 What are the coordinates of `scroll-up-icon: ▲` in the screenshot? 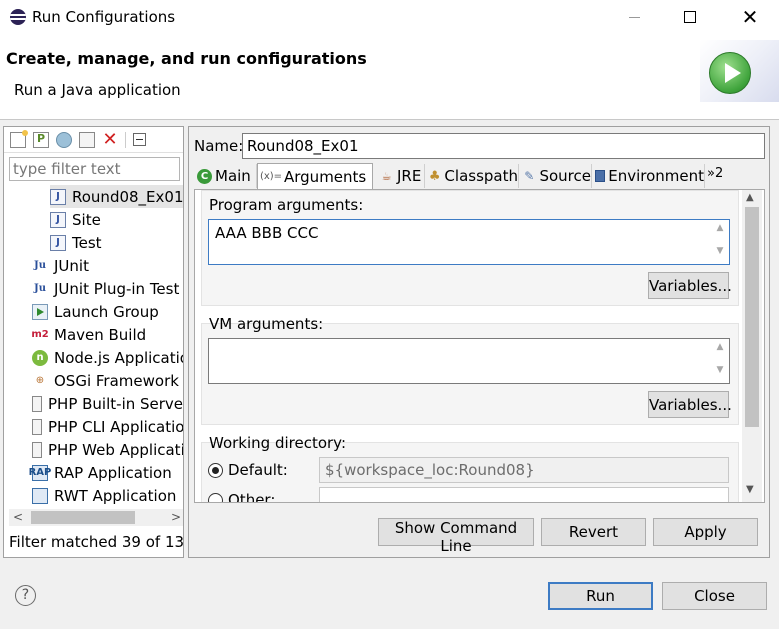 It's located at (750, 197).